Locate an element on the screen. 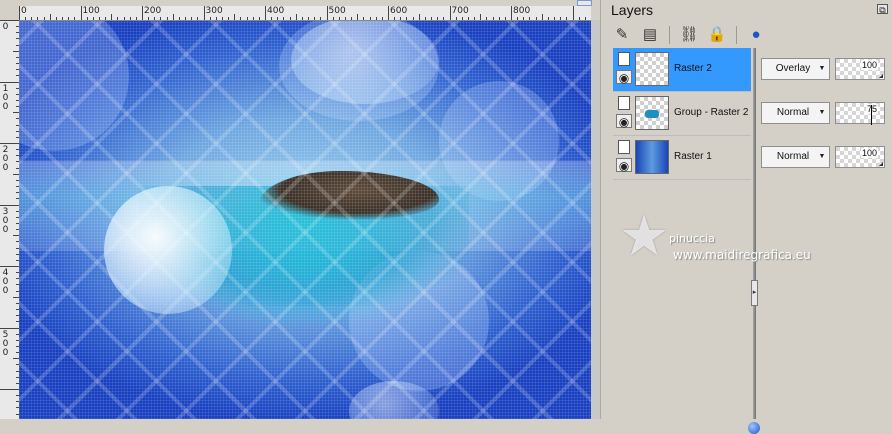 Image resolution: width=892 pixels, height=434 pixels. blend-mode-value: Normal is located at coordinates (793, 157).